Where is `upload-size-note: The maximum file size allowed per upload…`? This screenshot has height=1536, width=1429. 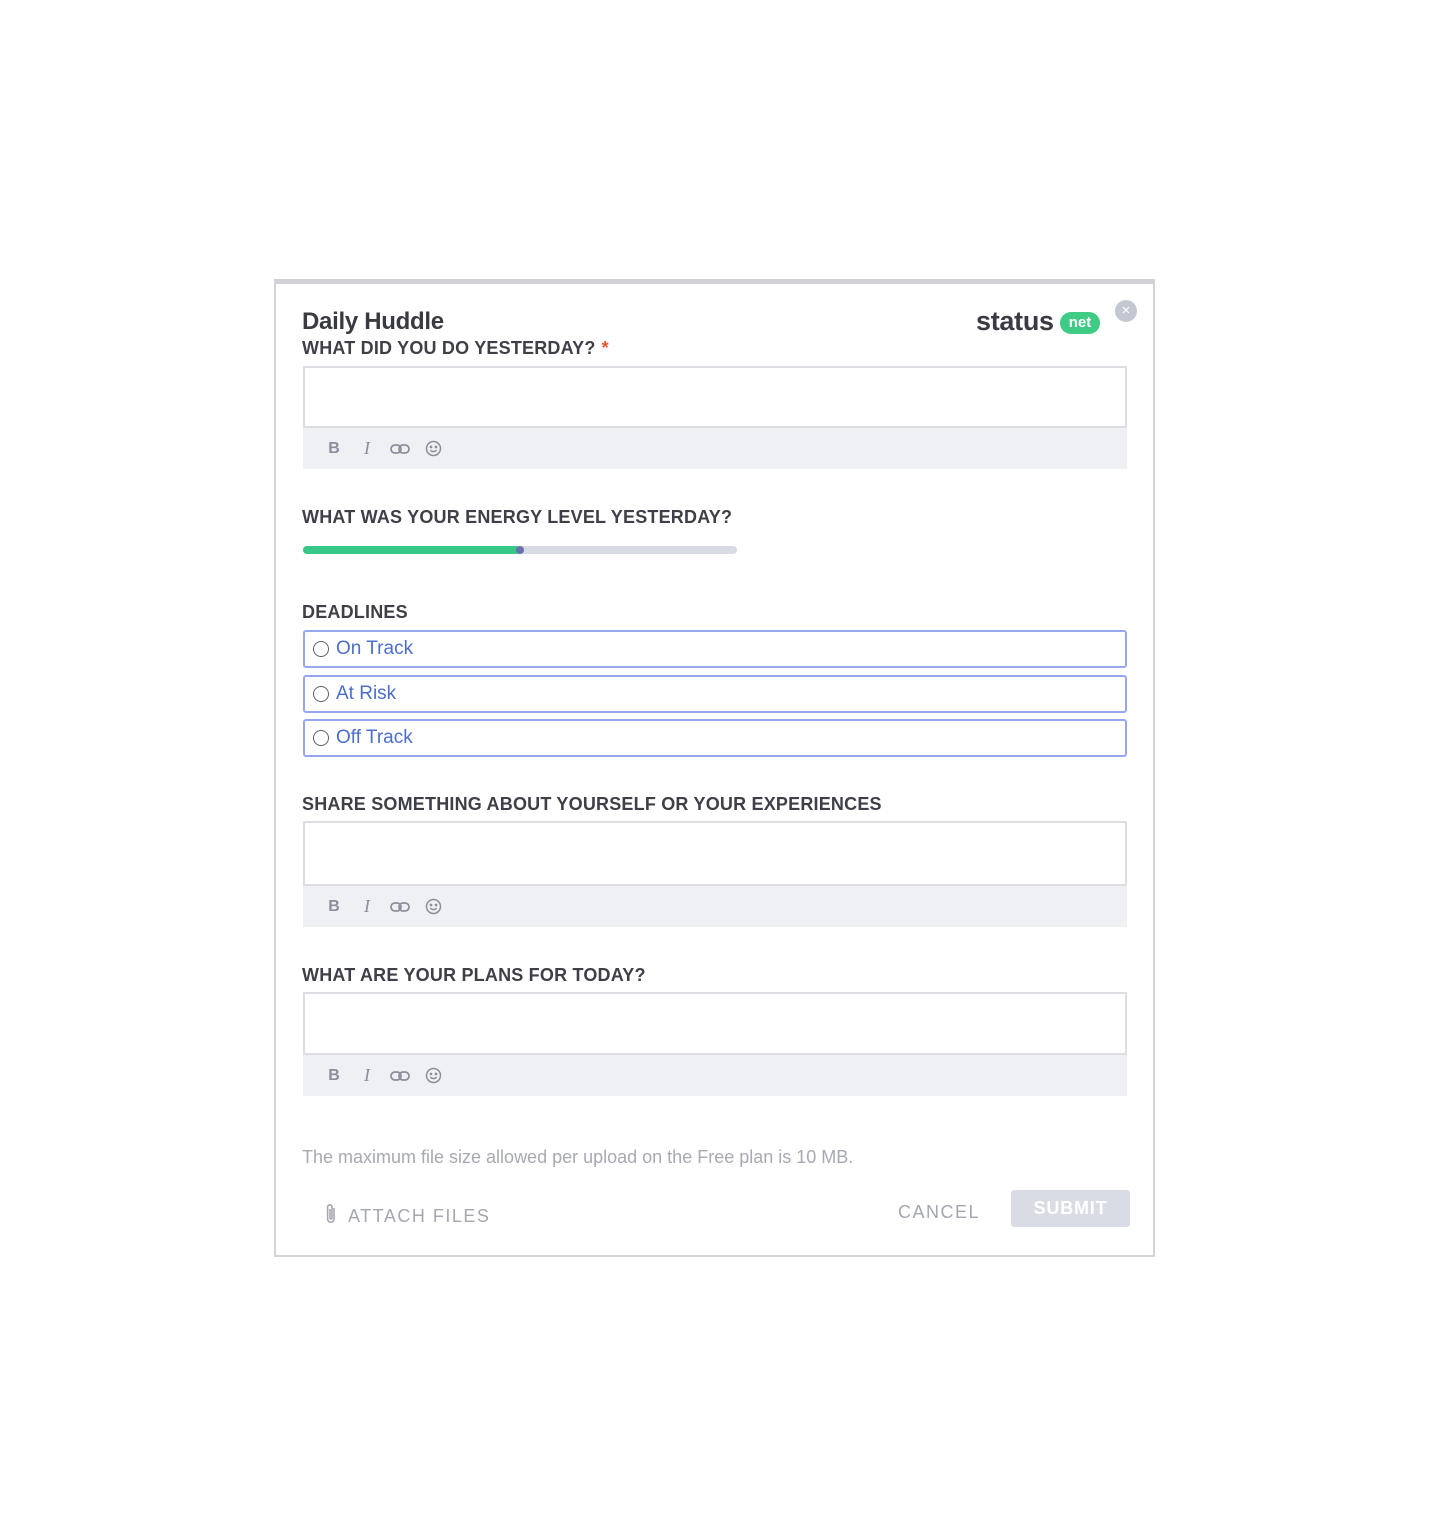 upload-size-note: The maximum file size allowed per upload… is located at coordinates (578, 1157).